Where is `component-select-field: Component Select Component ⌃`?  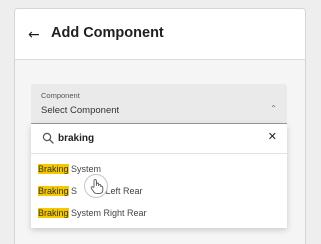
component-select-field: Component Select Component ⌃ is located at coordinates (159, 104).